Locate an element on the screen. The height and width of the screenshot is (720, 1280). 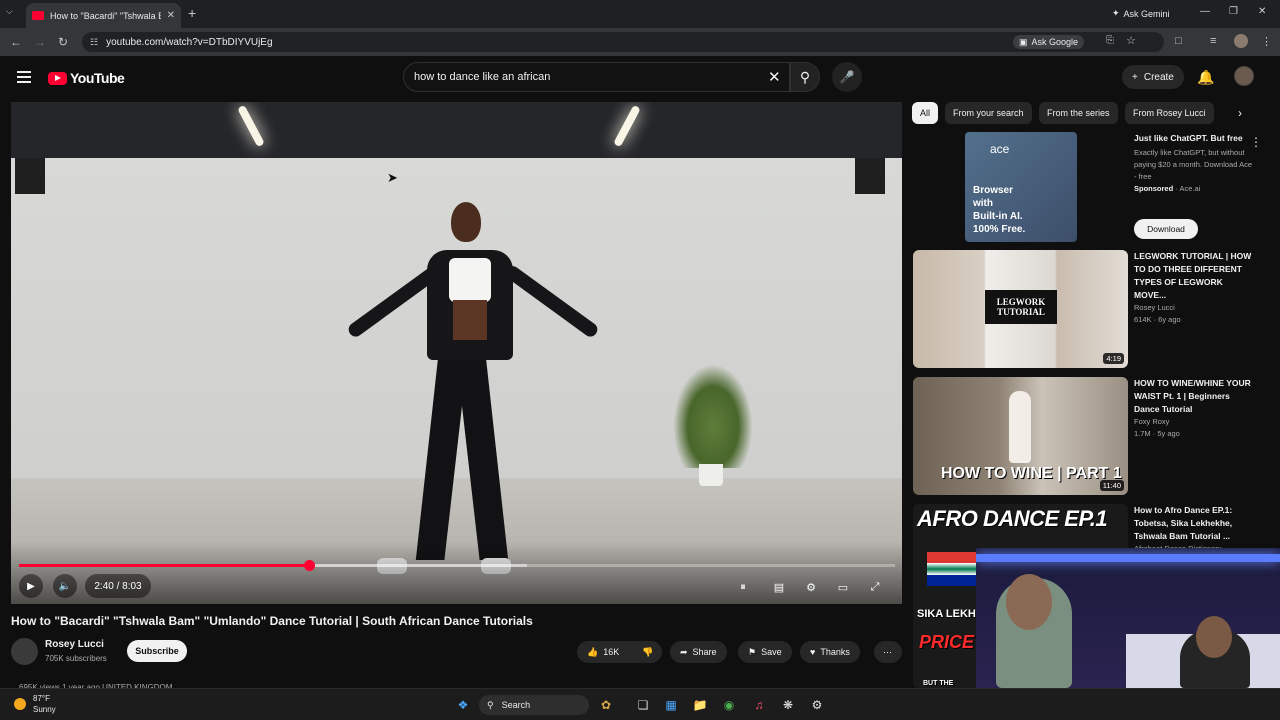
sun-weather-icon is located at coordinates (20, 704).